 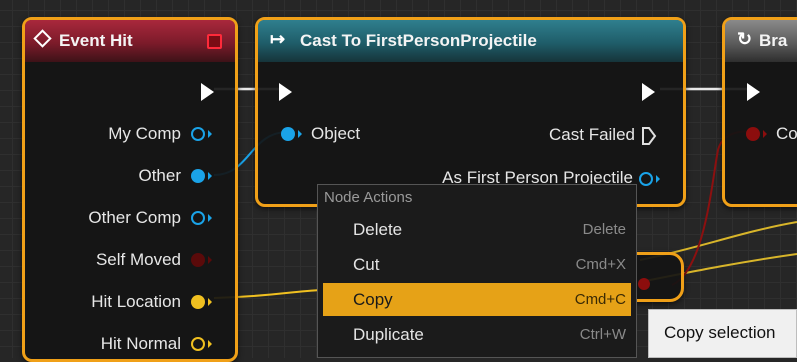 What do you see at coordinates (600, 264) in the screenshot?
I see `menu-item-shortcut: Cmd+X` at bounding box center [600, 264].